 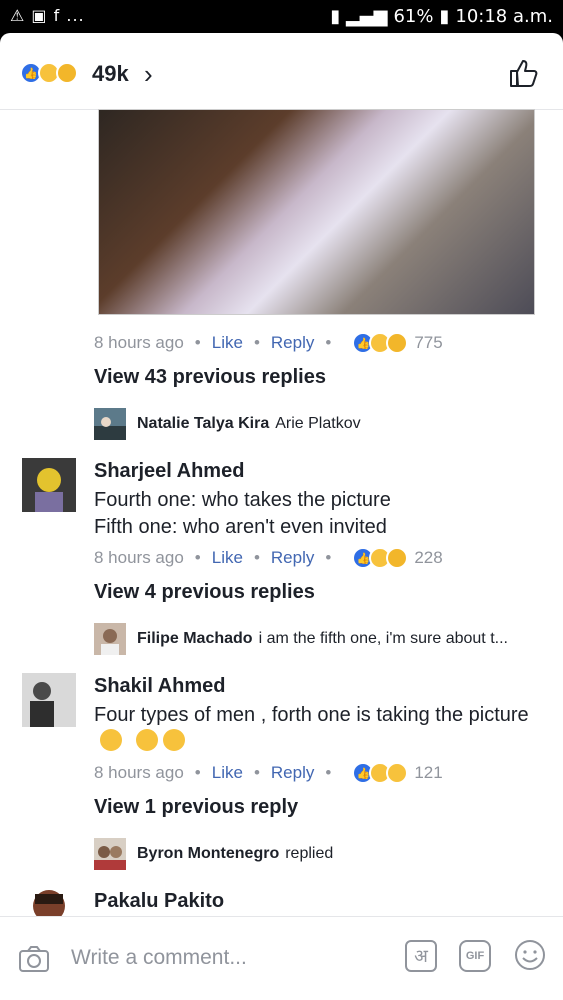 I want to click on signal-icon: ▮ ▂▄▆, so click(x=359, y=16).